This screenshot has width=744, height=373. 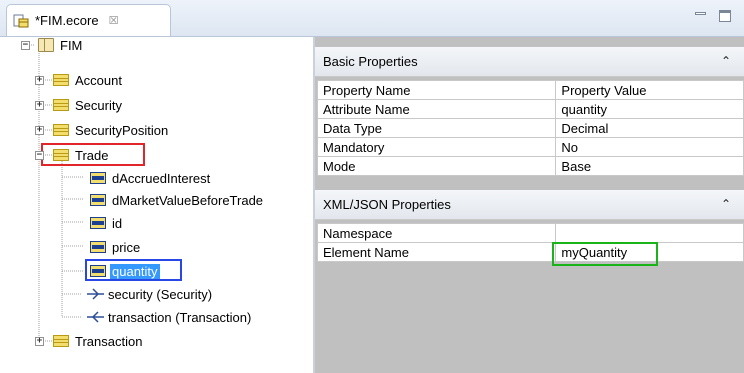 What do you see at coordinates (98, 105) in the screenshot?
I see `tree-node-label: Security` at bounding box center [98, 105].